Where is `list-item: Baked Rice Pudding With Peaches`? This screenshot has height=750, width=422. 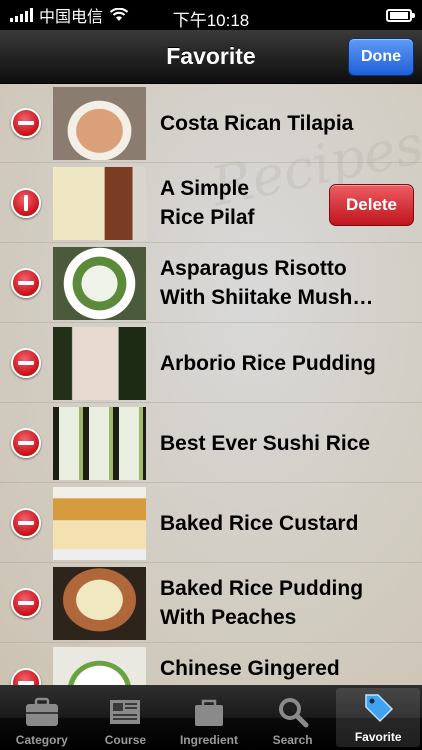
list-item: Baked Rice Pudding With Peaches is located at coordinates (211, 603).